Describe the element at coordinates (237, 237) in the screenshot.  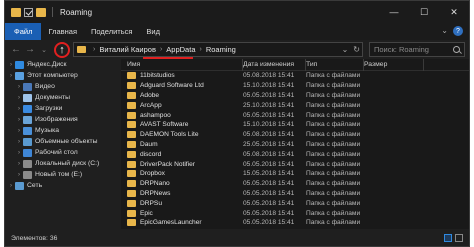
I see `status-bar: Элементов: 36` at that location.